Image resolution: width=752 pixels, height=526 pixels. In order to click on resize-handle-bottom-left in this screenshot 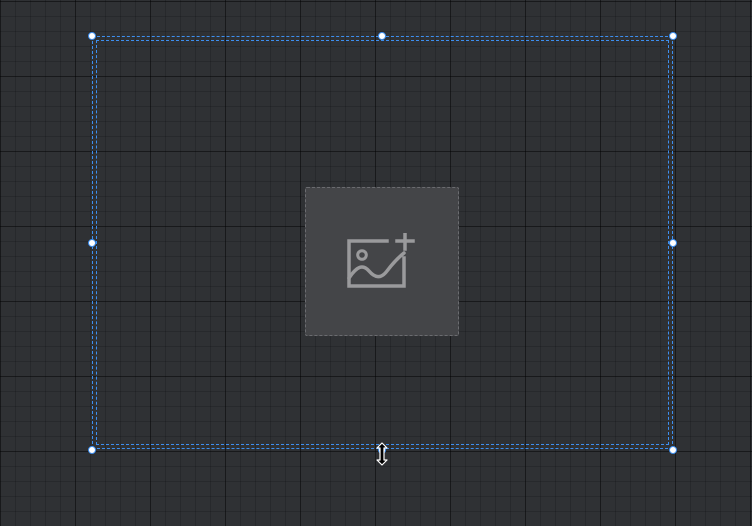, I will do `click(92, 450)`.